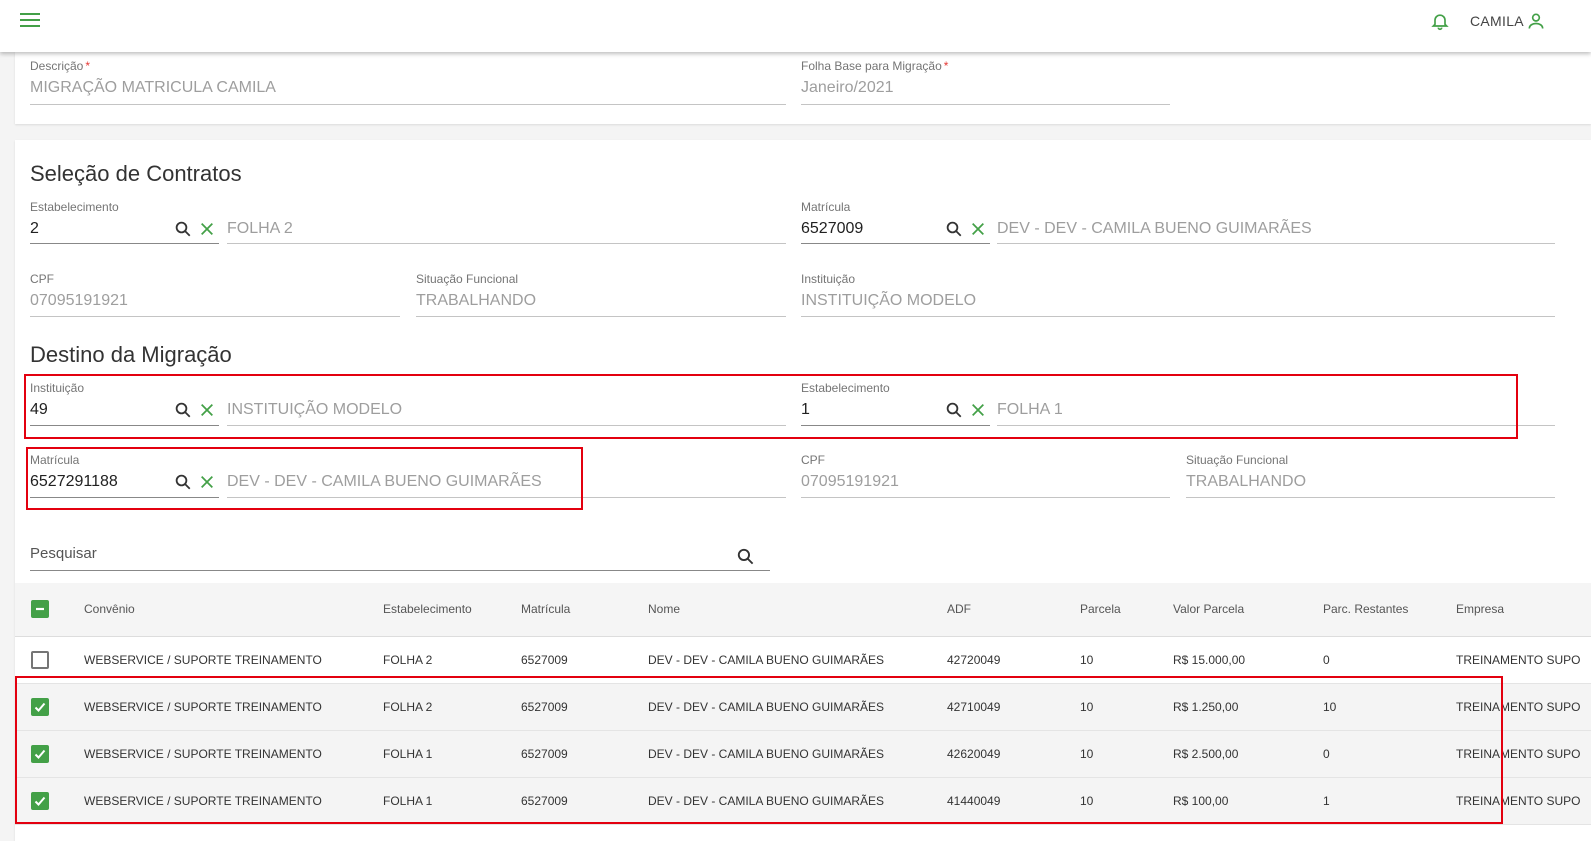  Describe the element at coordinates (1365, 609) in the screenshot. I see `column-header-parc-restantes: Parc. Restantes` at that location.